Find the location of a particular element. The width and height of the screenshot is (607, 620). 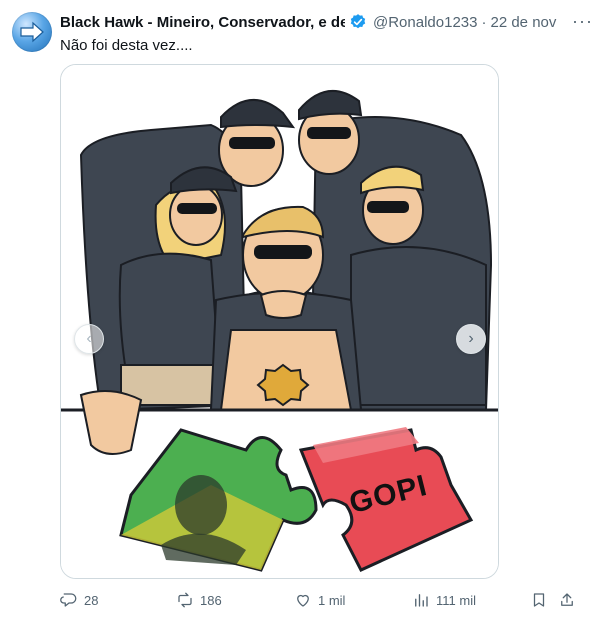

repost-count: 186 is located at coordinates (211, 600).